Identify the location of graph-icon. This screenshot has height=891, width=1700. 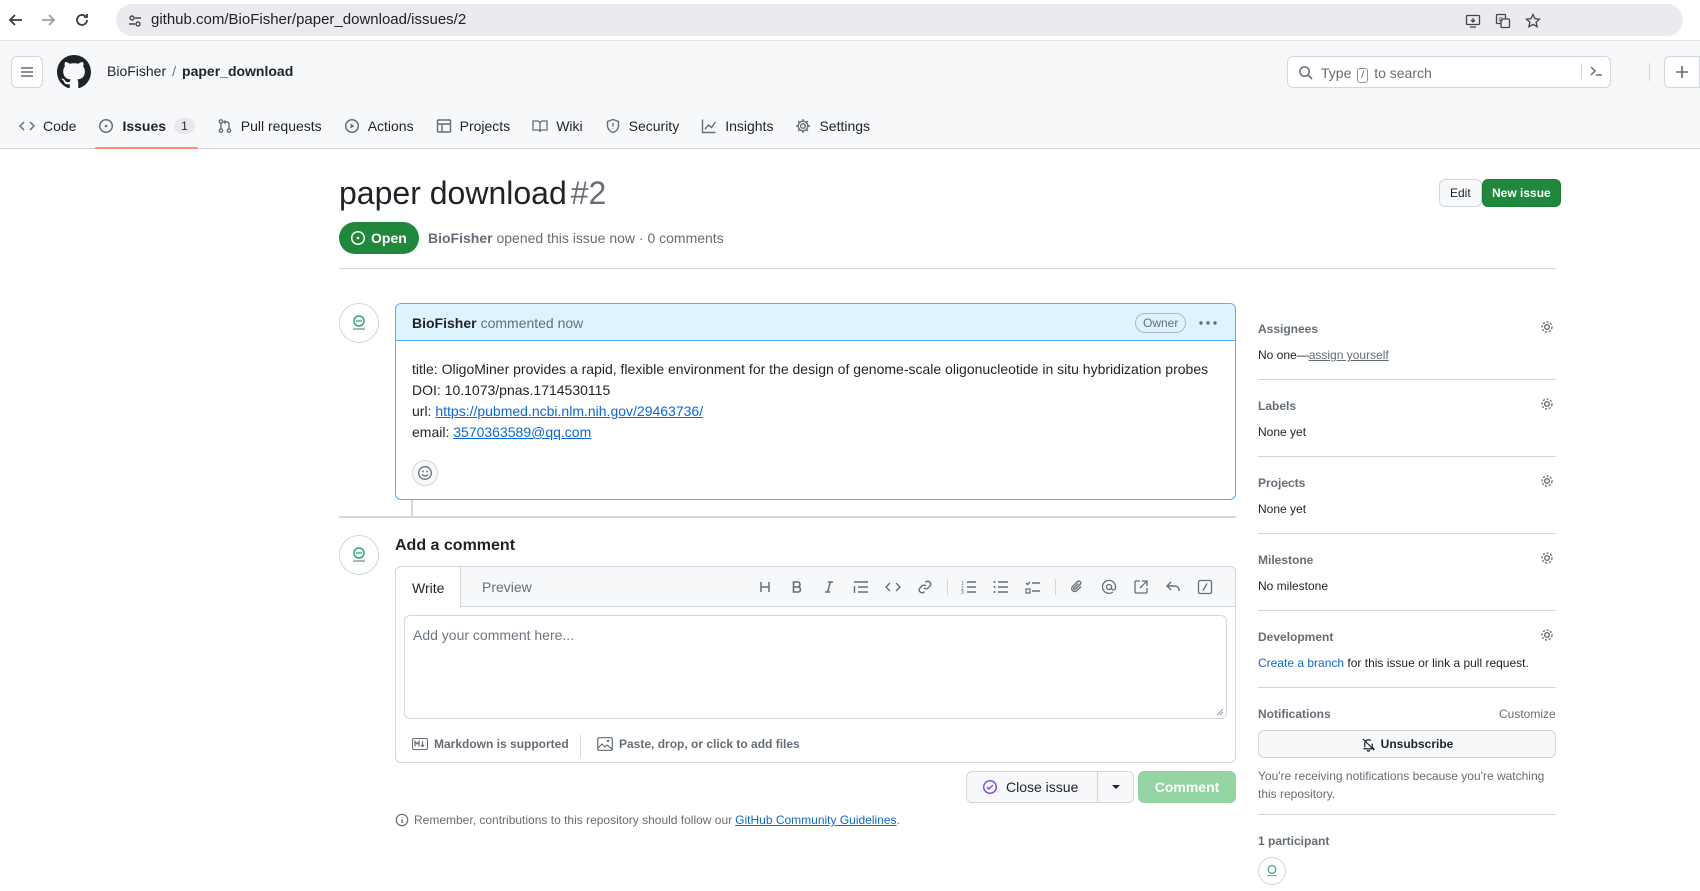
(709, 126).